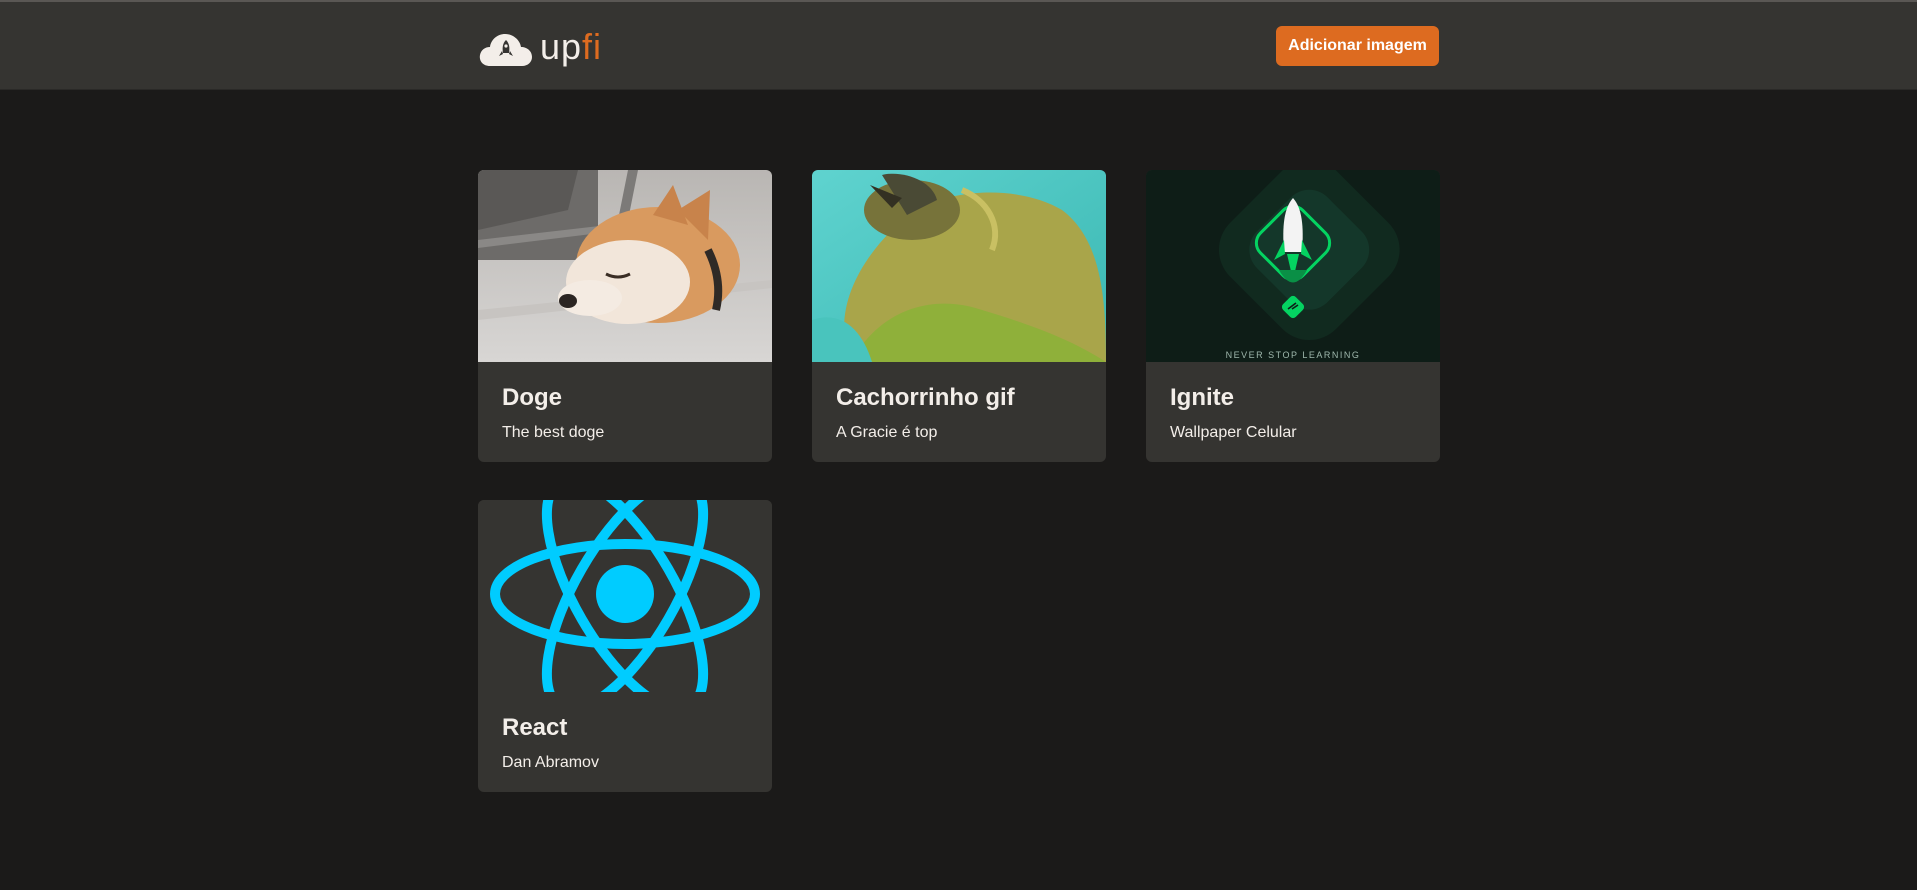 Image resolution: width=1917 pixels, height=890 pixels. Describe the element at coordinates (1293, 266) in the screenshot. I see `card-image-ignite: NEVER STOP LEARNING` at that location.